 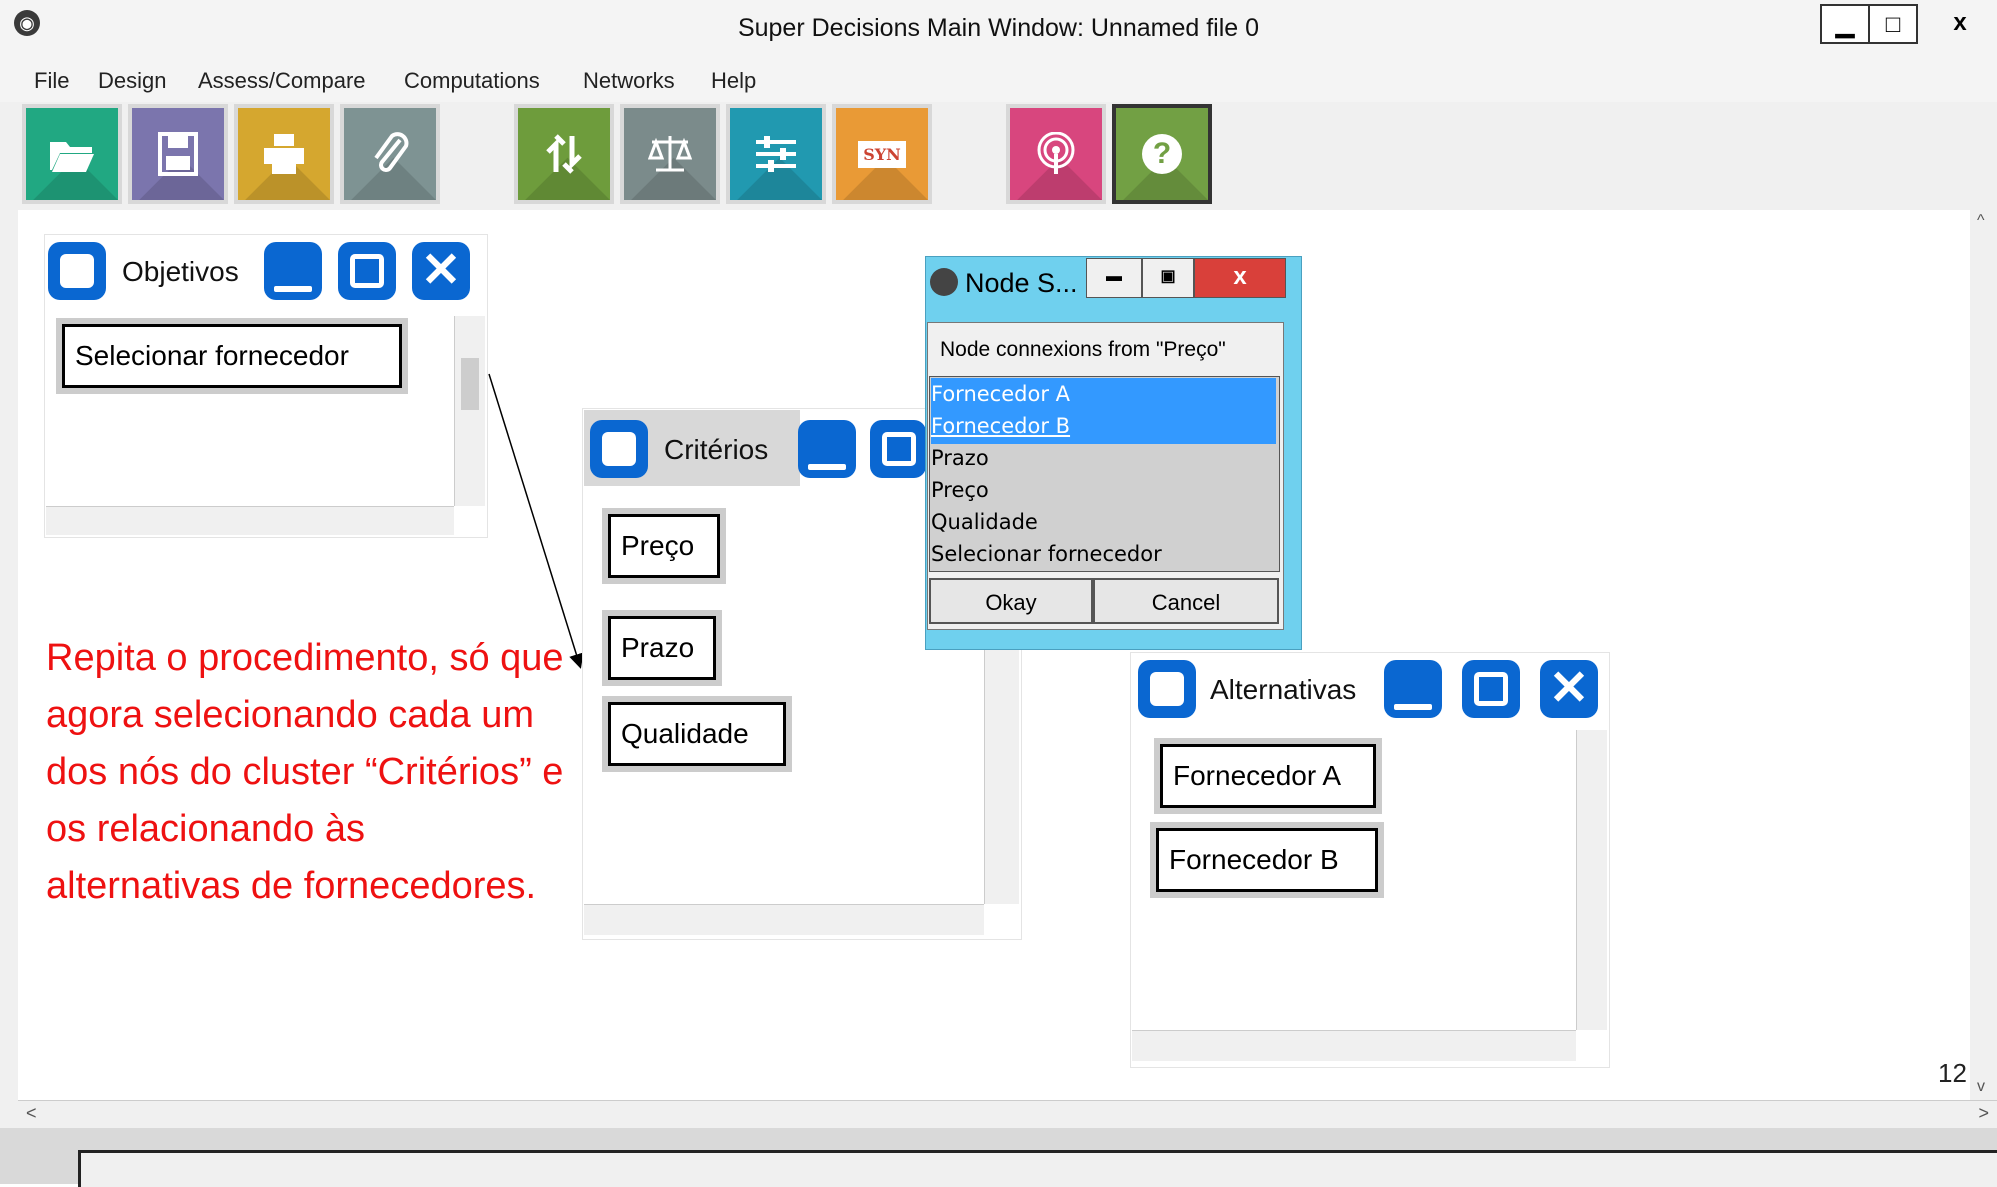 I want to click on status-field, so click(x=1037, y=1168).